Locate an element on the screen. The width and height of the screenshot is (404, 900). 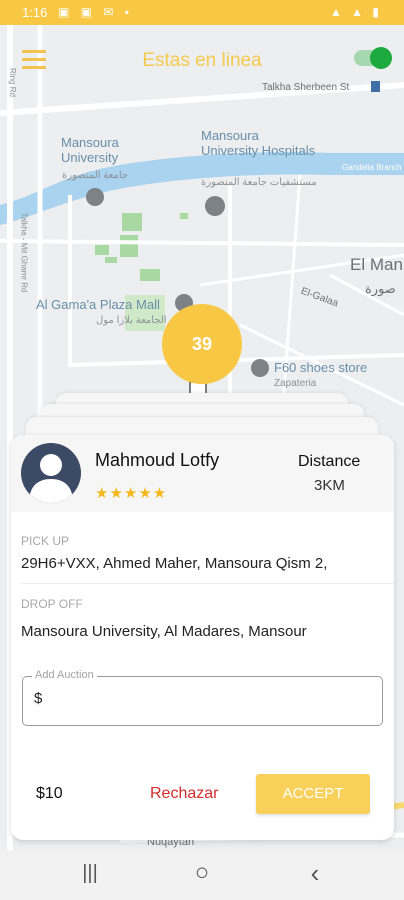
auction-label: Add Auction is located at coordinates (64, 675).